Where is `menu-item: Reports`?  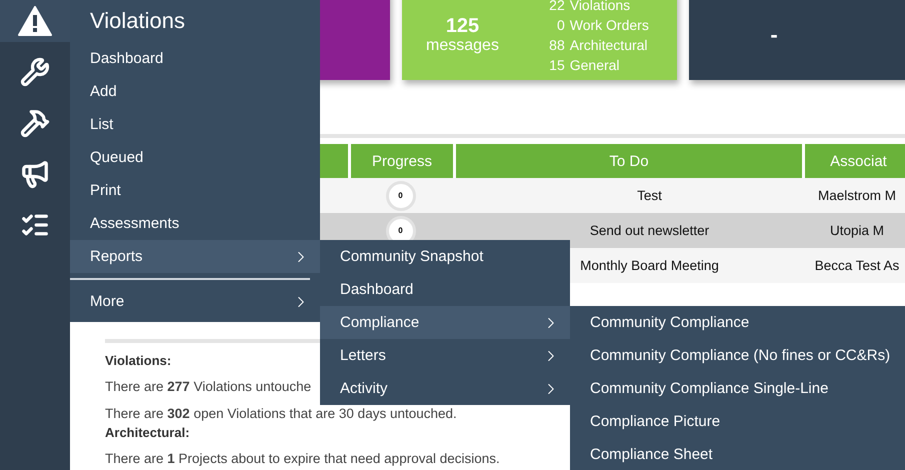
menu-item: Reports is located at coordinates (195, 256).